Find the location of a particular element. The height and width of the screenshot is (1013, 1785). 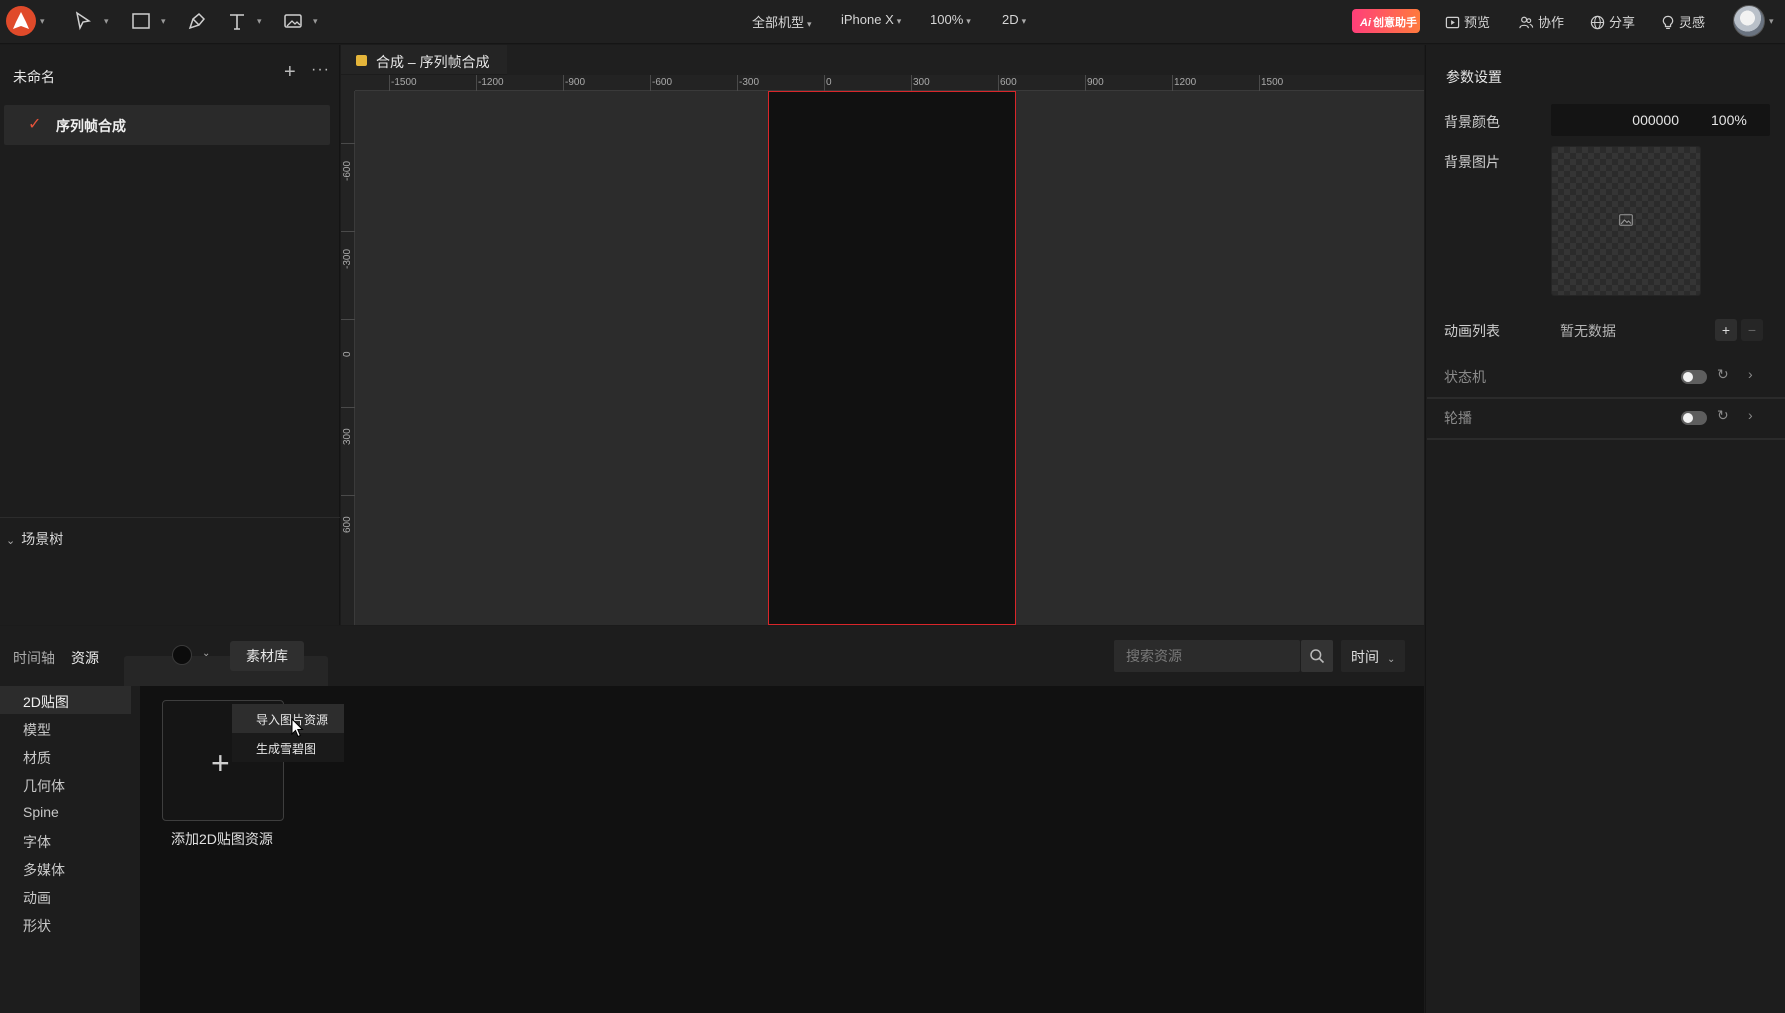

ruler-corner is located at coordinates (348, 83).